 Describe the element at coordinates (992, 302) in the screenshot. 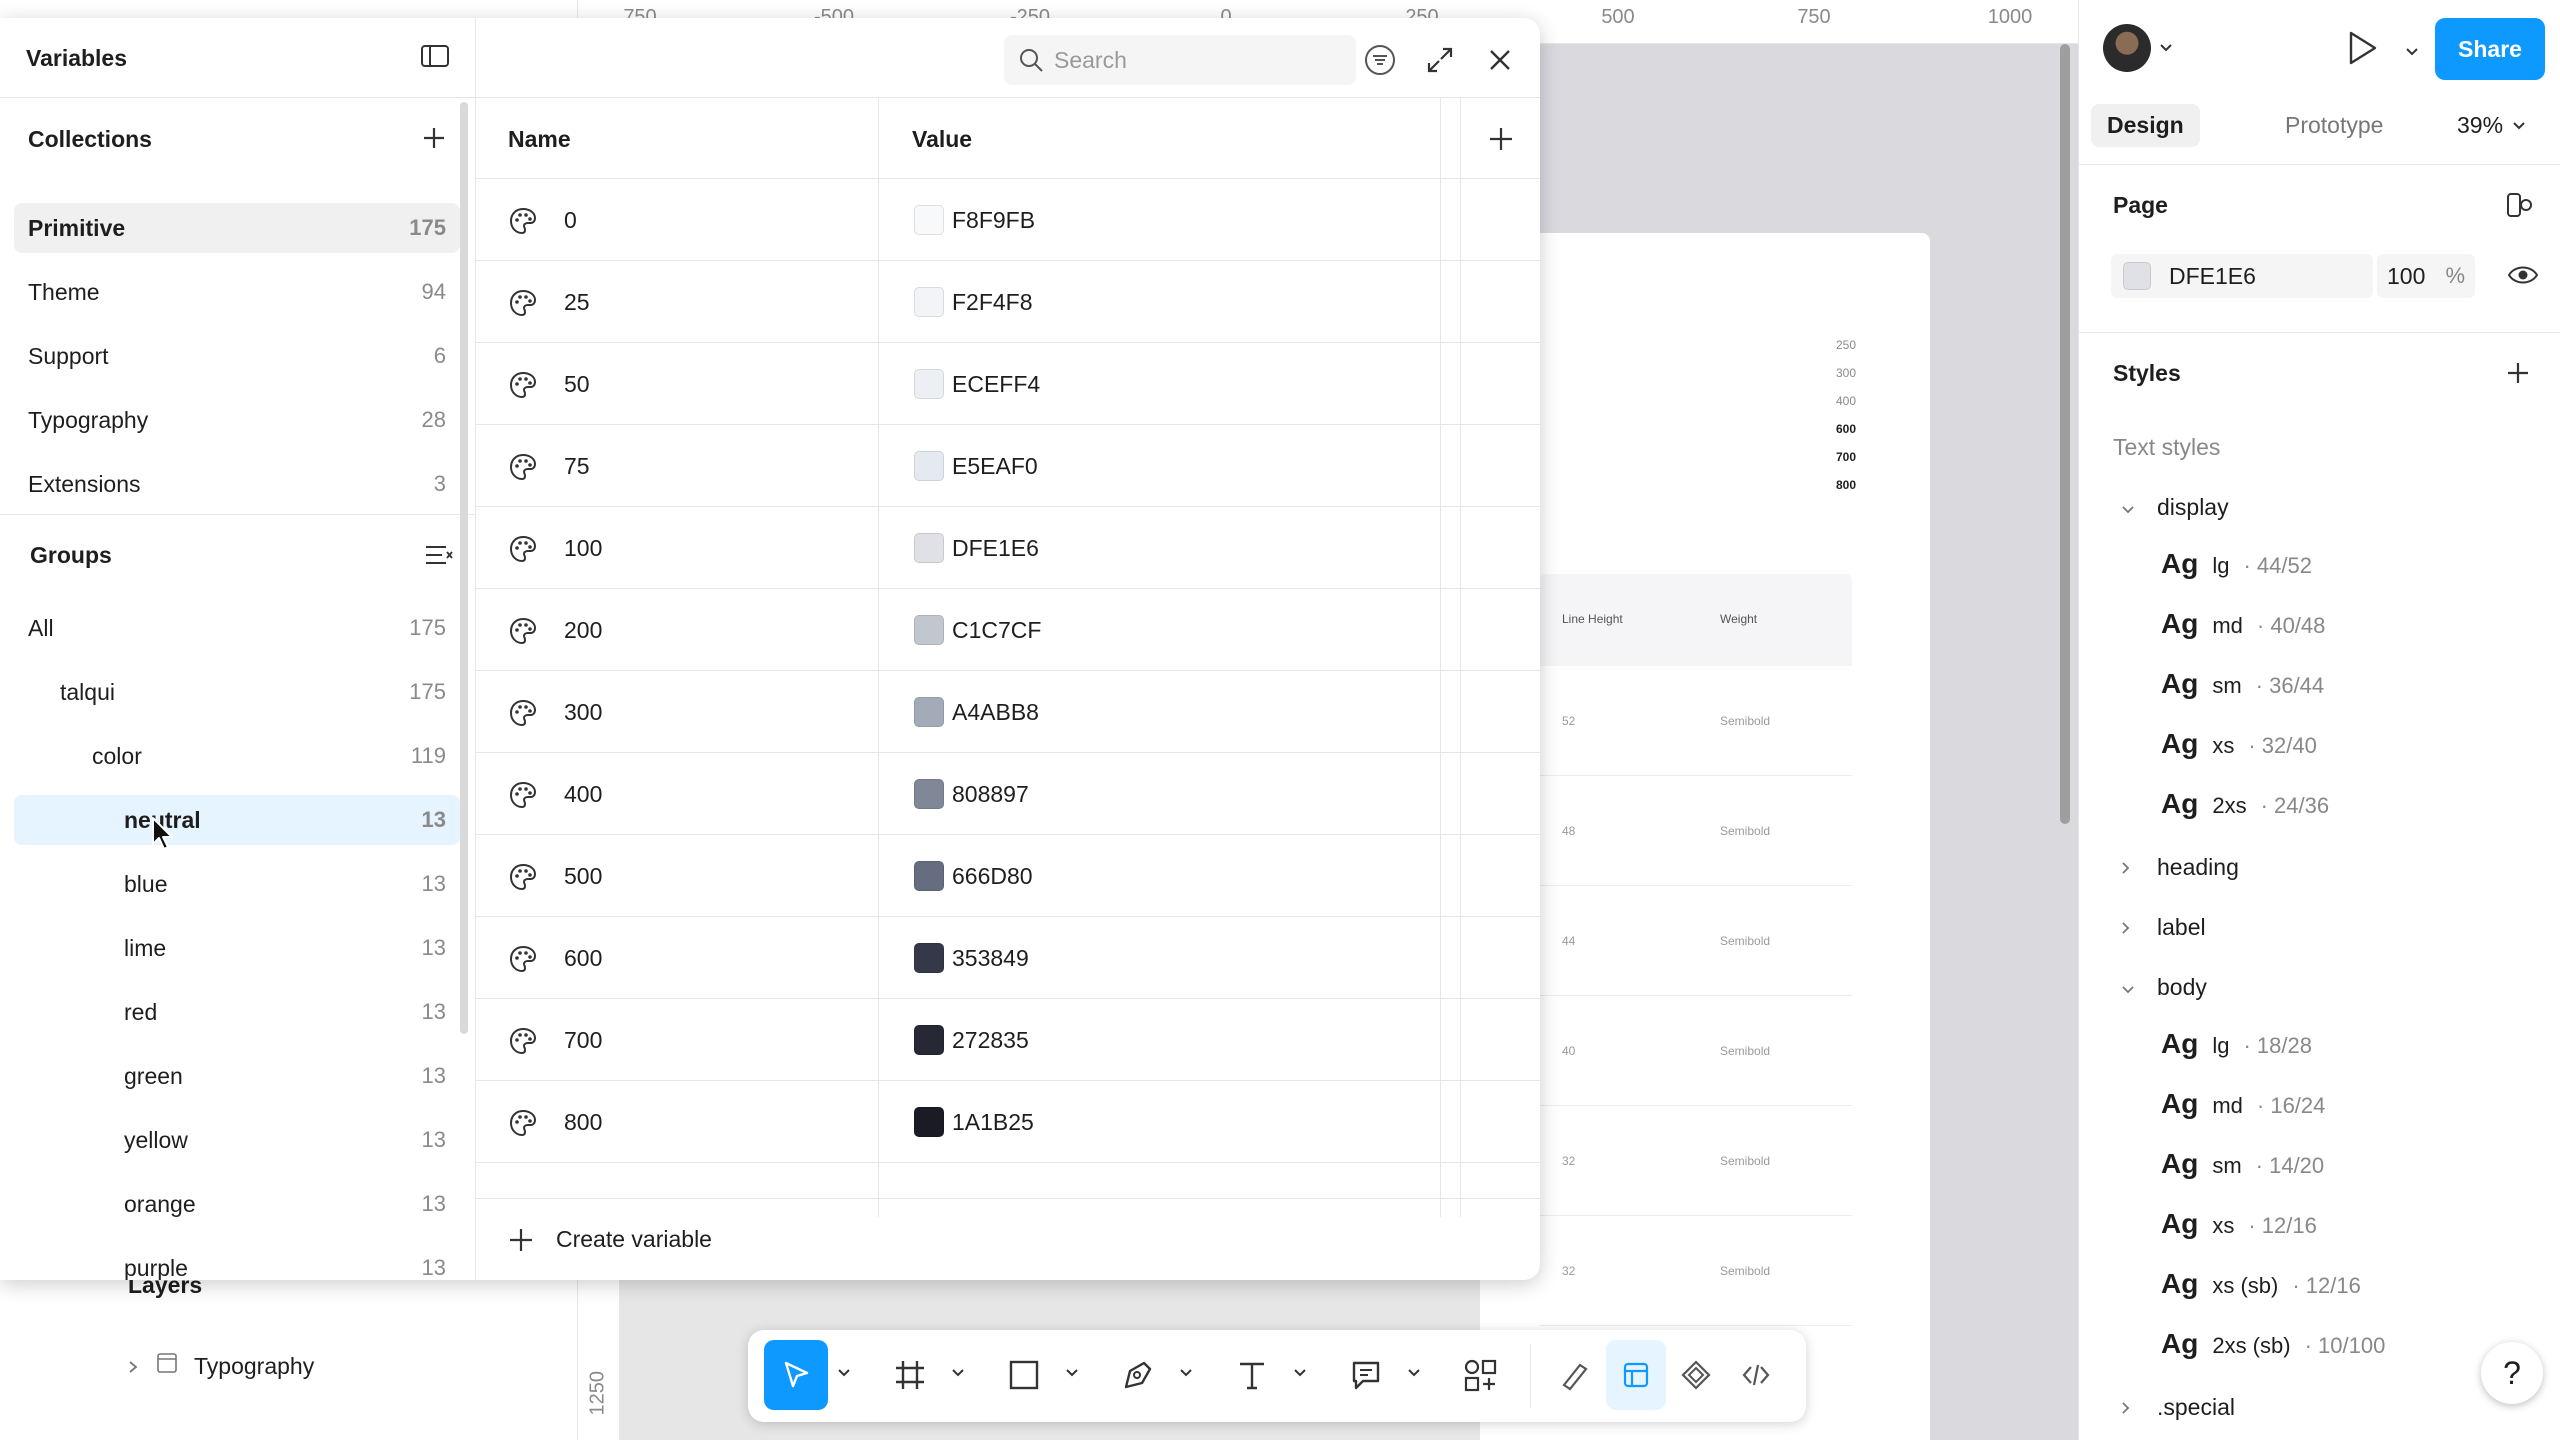

I see `variable-value: F2F4F8` at that location.